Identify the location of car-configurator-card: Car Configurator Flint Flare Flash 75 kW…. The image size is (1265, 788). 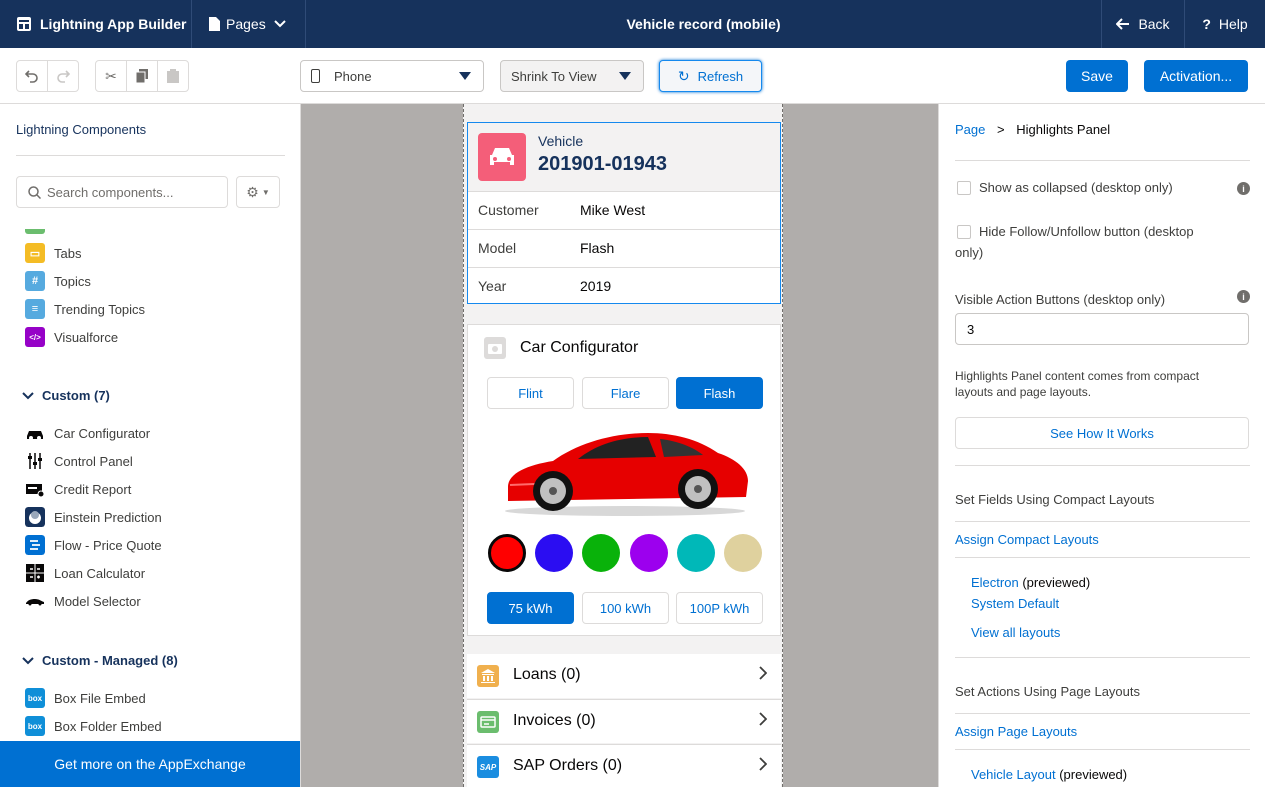
(624, 480).